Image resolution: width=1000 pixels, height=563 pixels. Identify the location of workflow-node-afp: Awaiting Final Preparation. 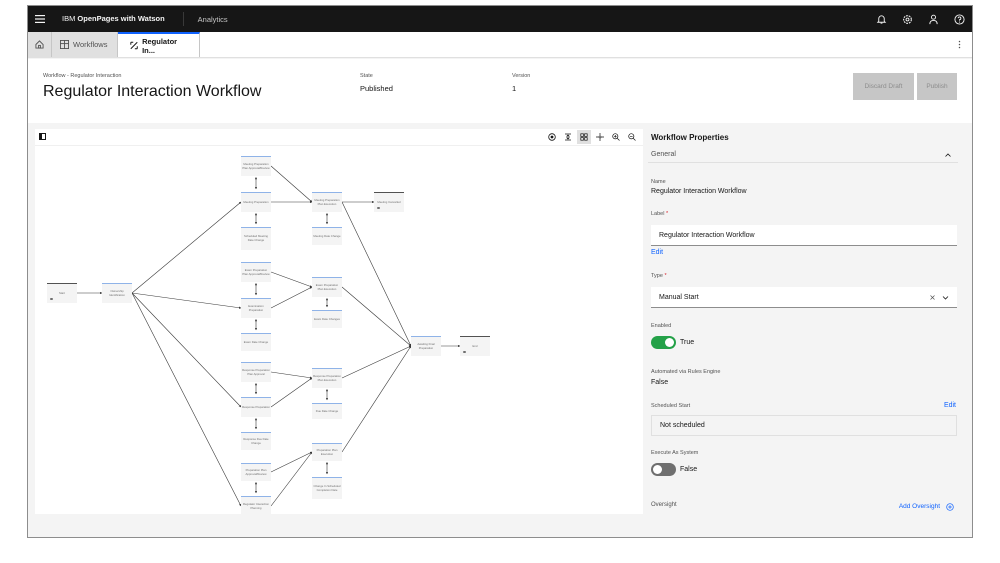
(426, 346).